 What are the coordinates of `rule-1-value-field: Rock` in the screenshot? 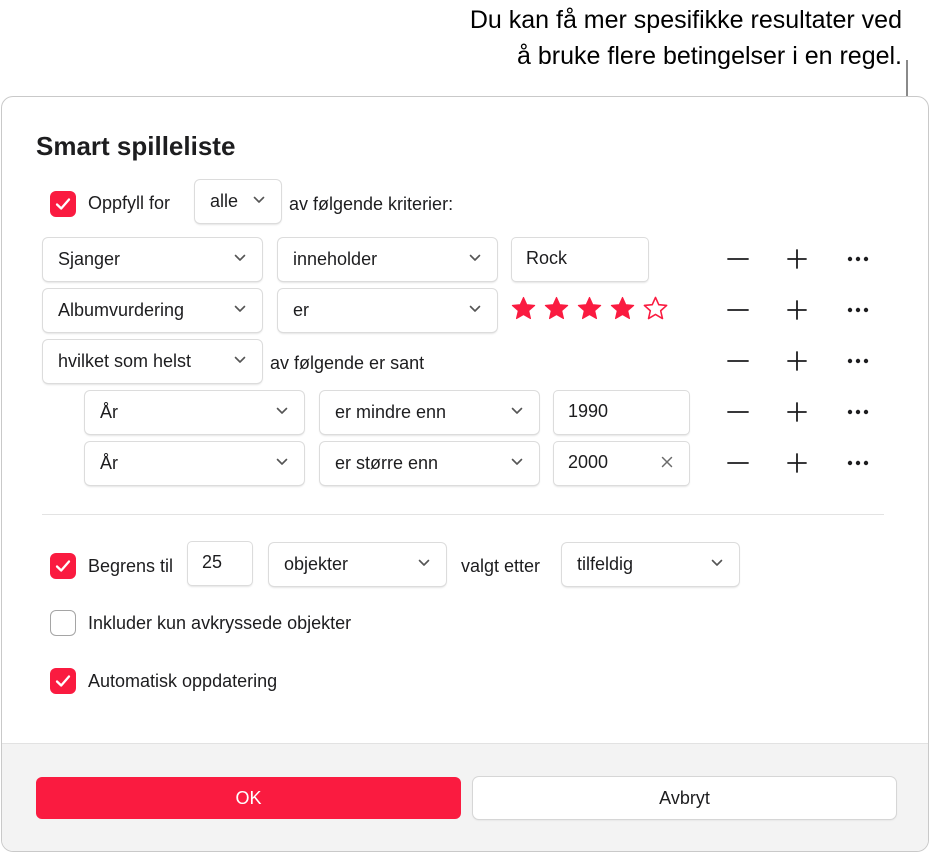 It's located at (580, 259).